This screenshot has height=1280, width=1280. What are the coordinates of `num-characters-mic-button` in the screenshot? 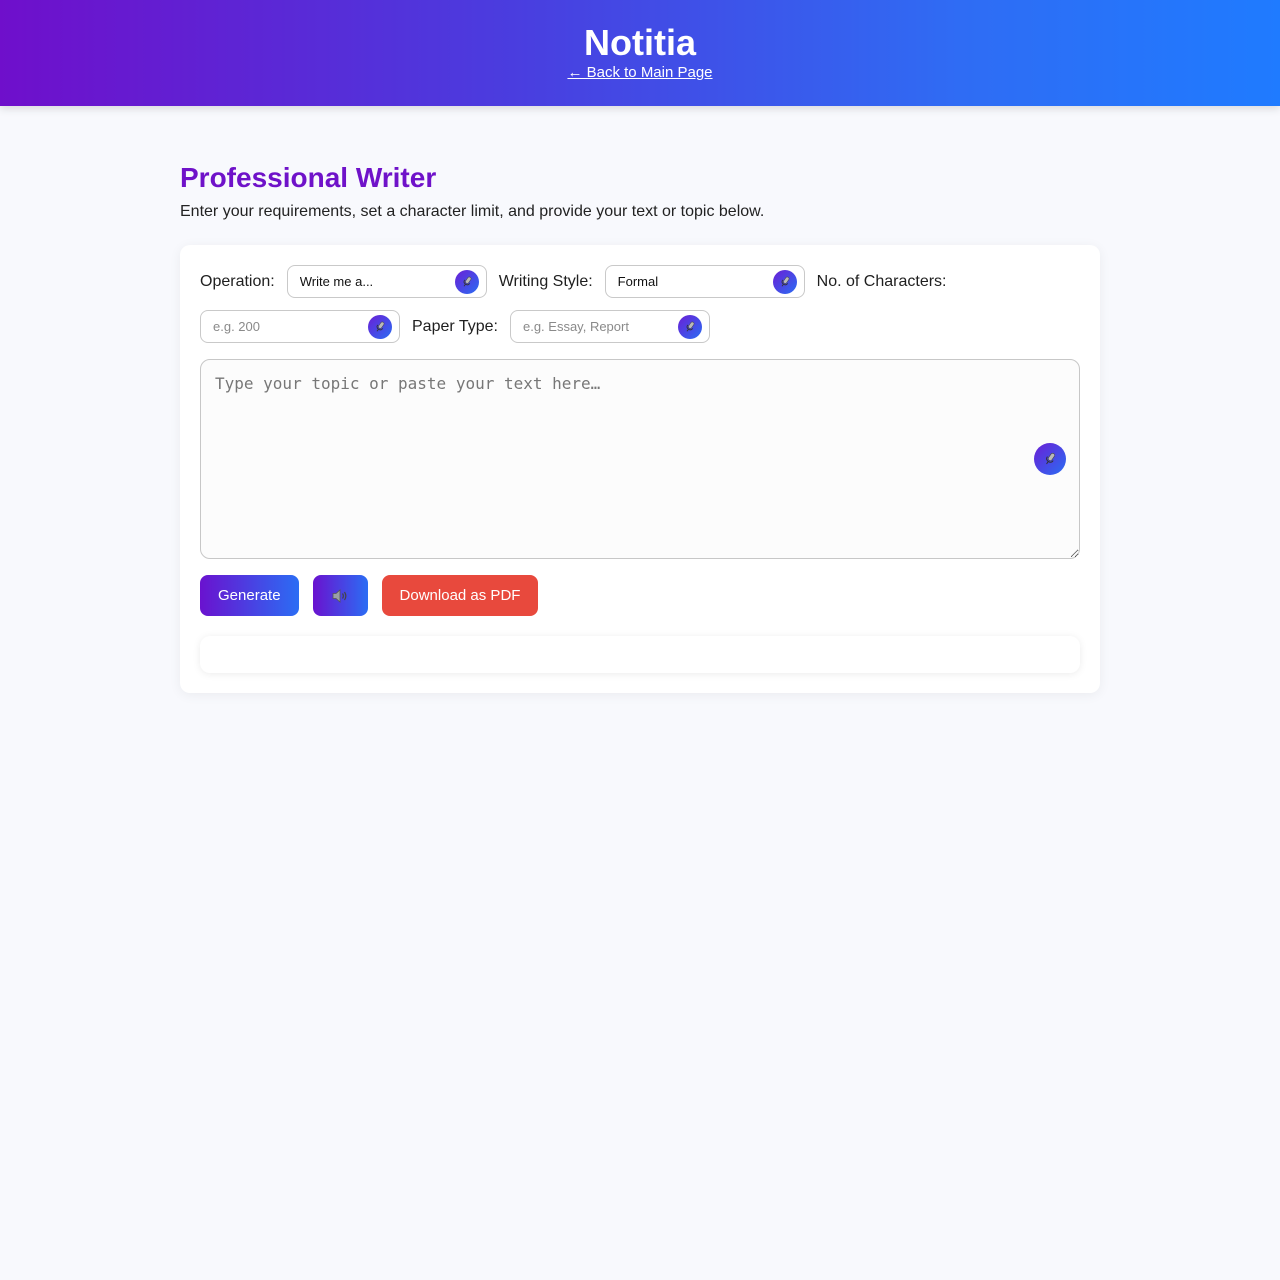 It's located at (380, 326).